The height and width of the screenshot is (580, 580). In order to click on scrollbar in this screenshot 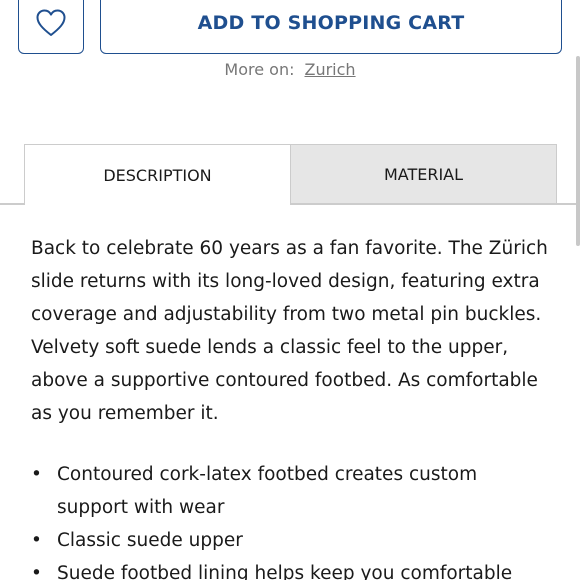, I will do `click(578, 151)`.